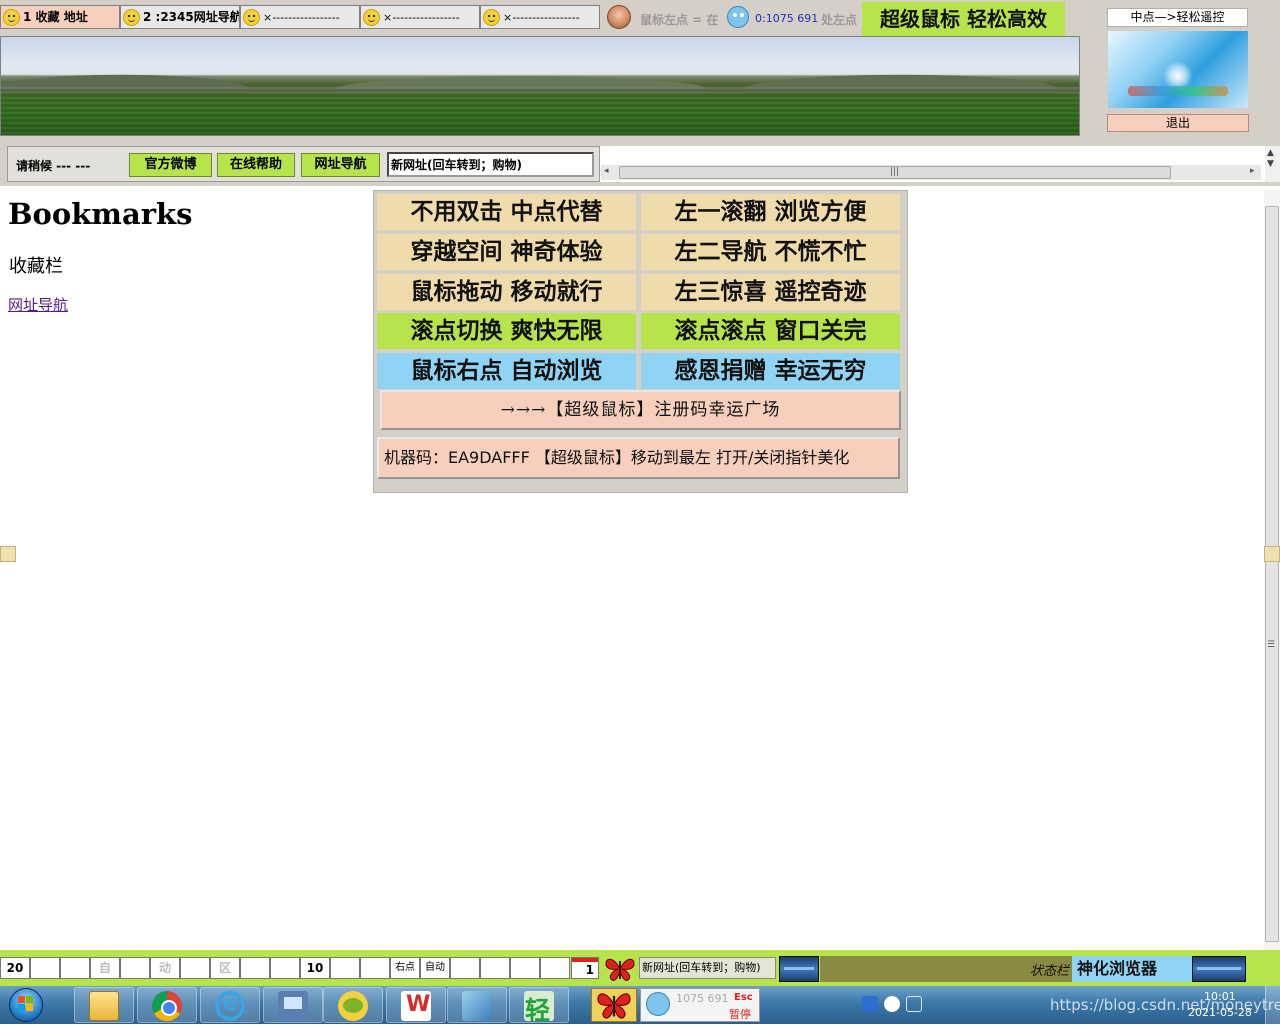 The image size is (1280, 1027). What do you see at coordinates (506, 212) in the screenshot?
I see `feature-button: 不用双击 中点代替` at bounding box center [506, 212].